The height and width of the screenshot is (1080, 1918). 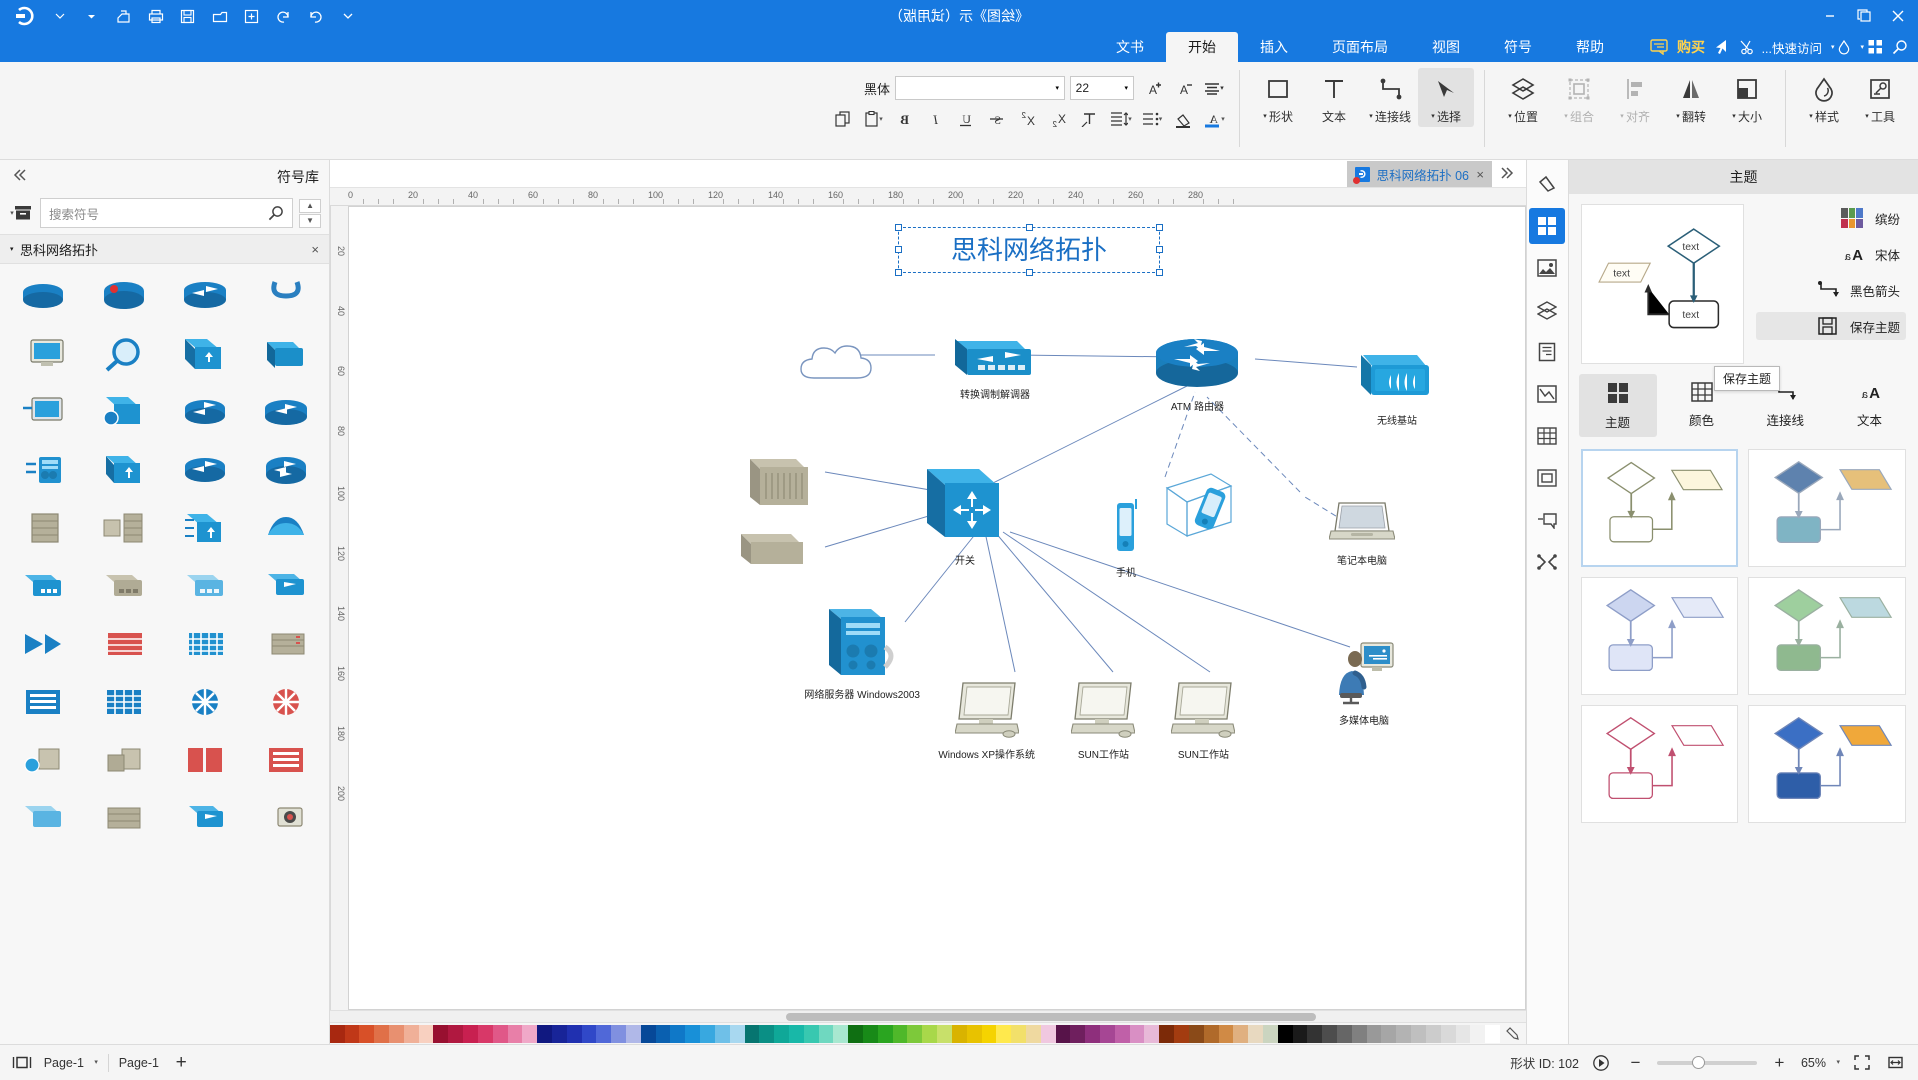 I want to click on diagram-node-pc1: SUN工作站, so click(x=1203, y=719).